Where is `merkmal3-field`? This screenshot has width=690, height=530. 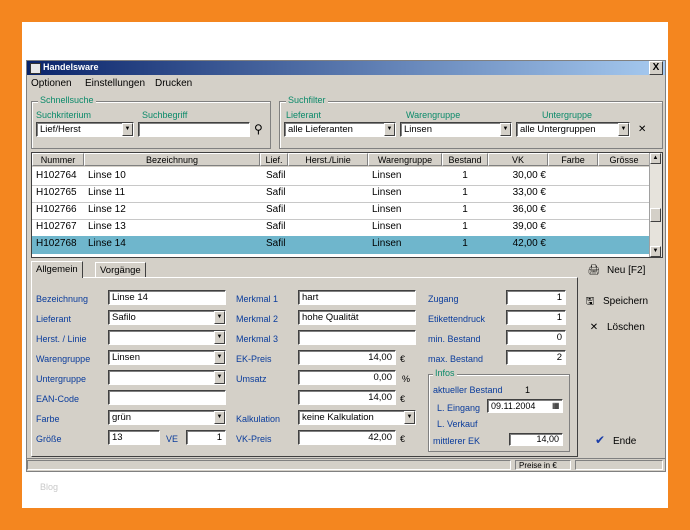
merkmal3-field is located at coordinates (357, 337).